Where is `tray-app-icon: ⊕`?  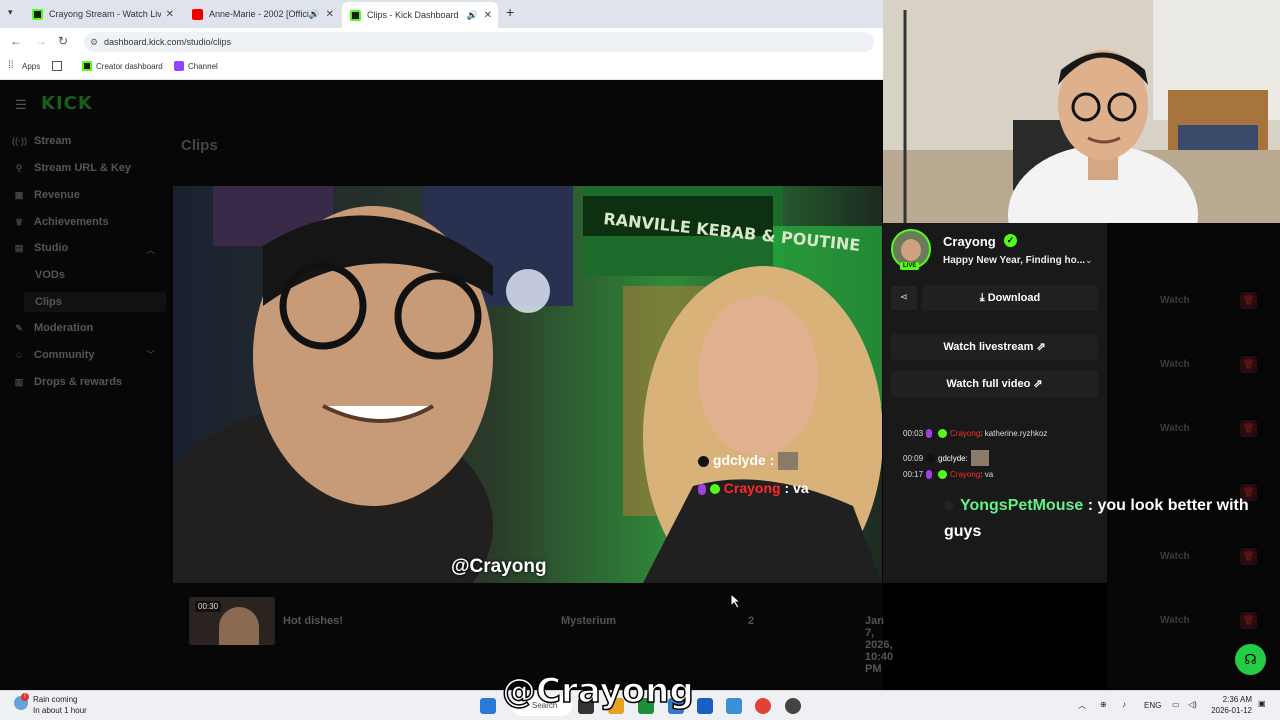
tray-app-icon: ⊕ is located at coordinates (1103, 704).